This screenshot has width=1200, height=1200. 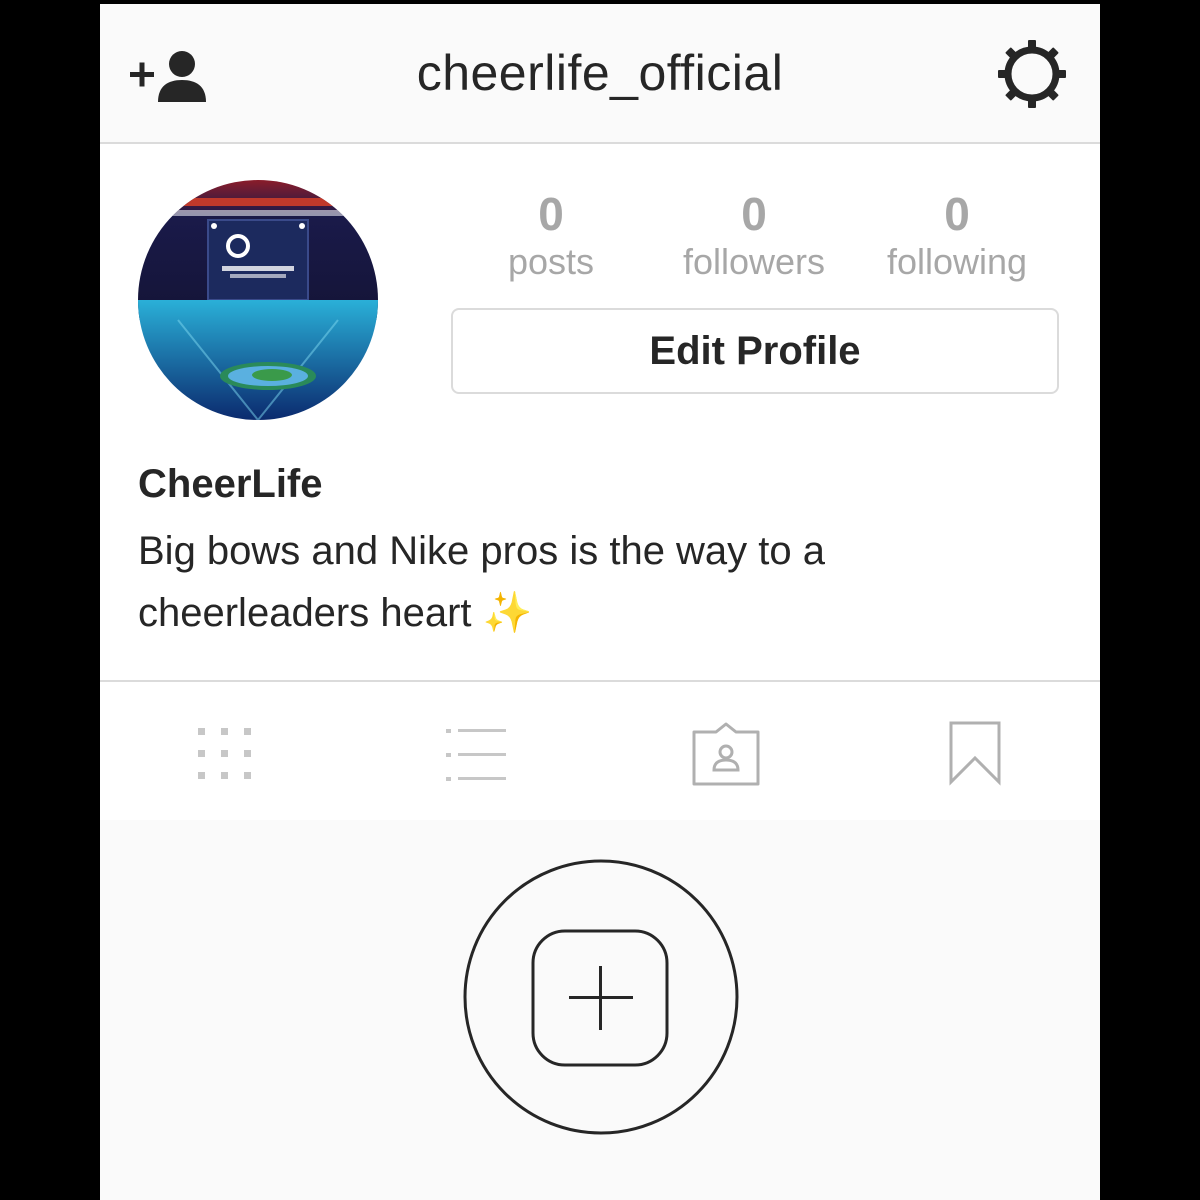 What do you see at coordinates (755, 351) in the screenshot?
I see `edit-profile-button: Edit Profile` at bounding box center [755, 351].